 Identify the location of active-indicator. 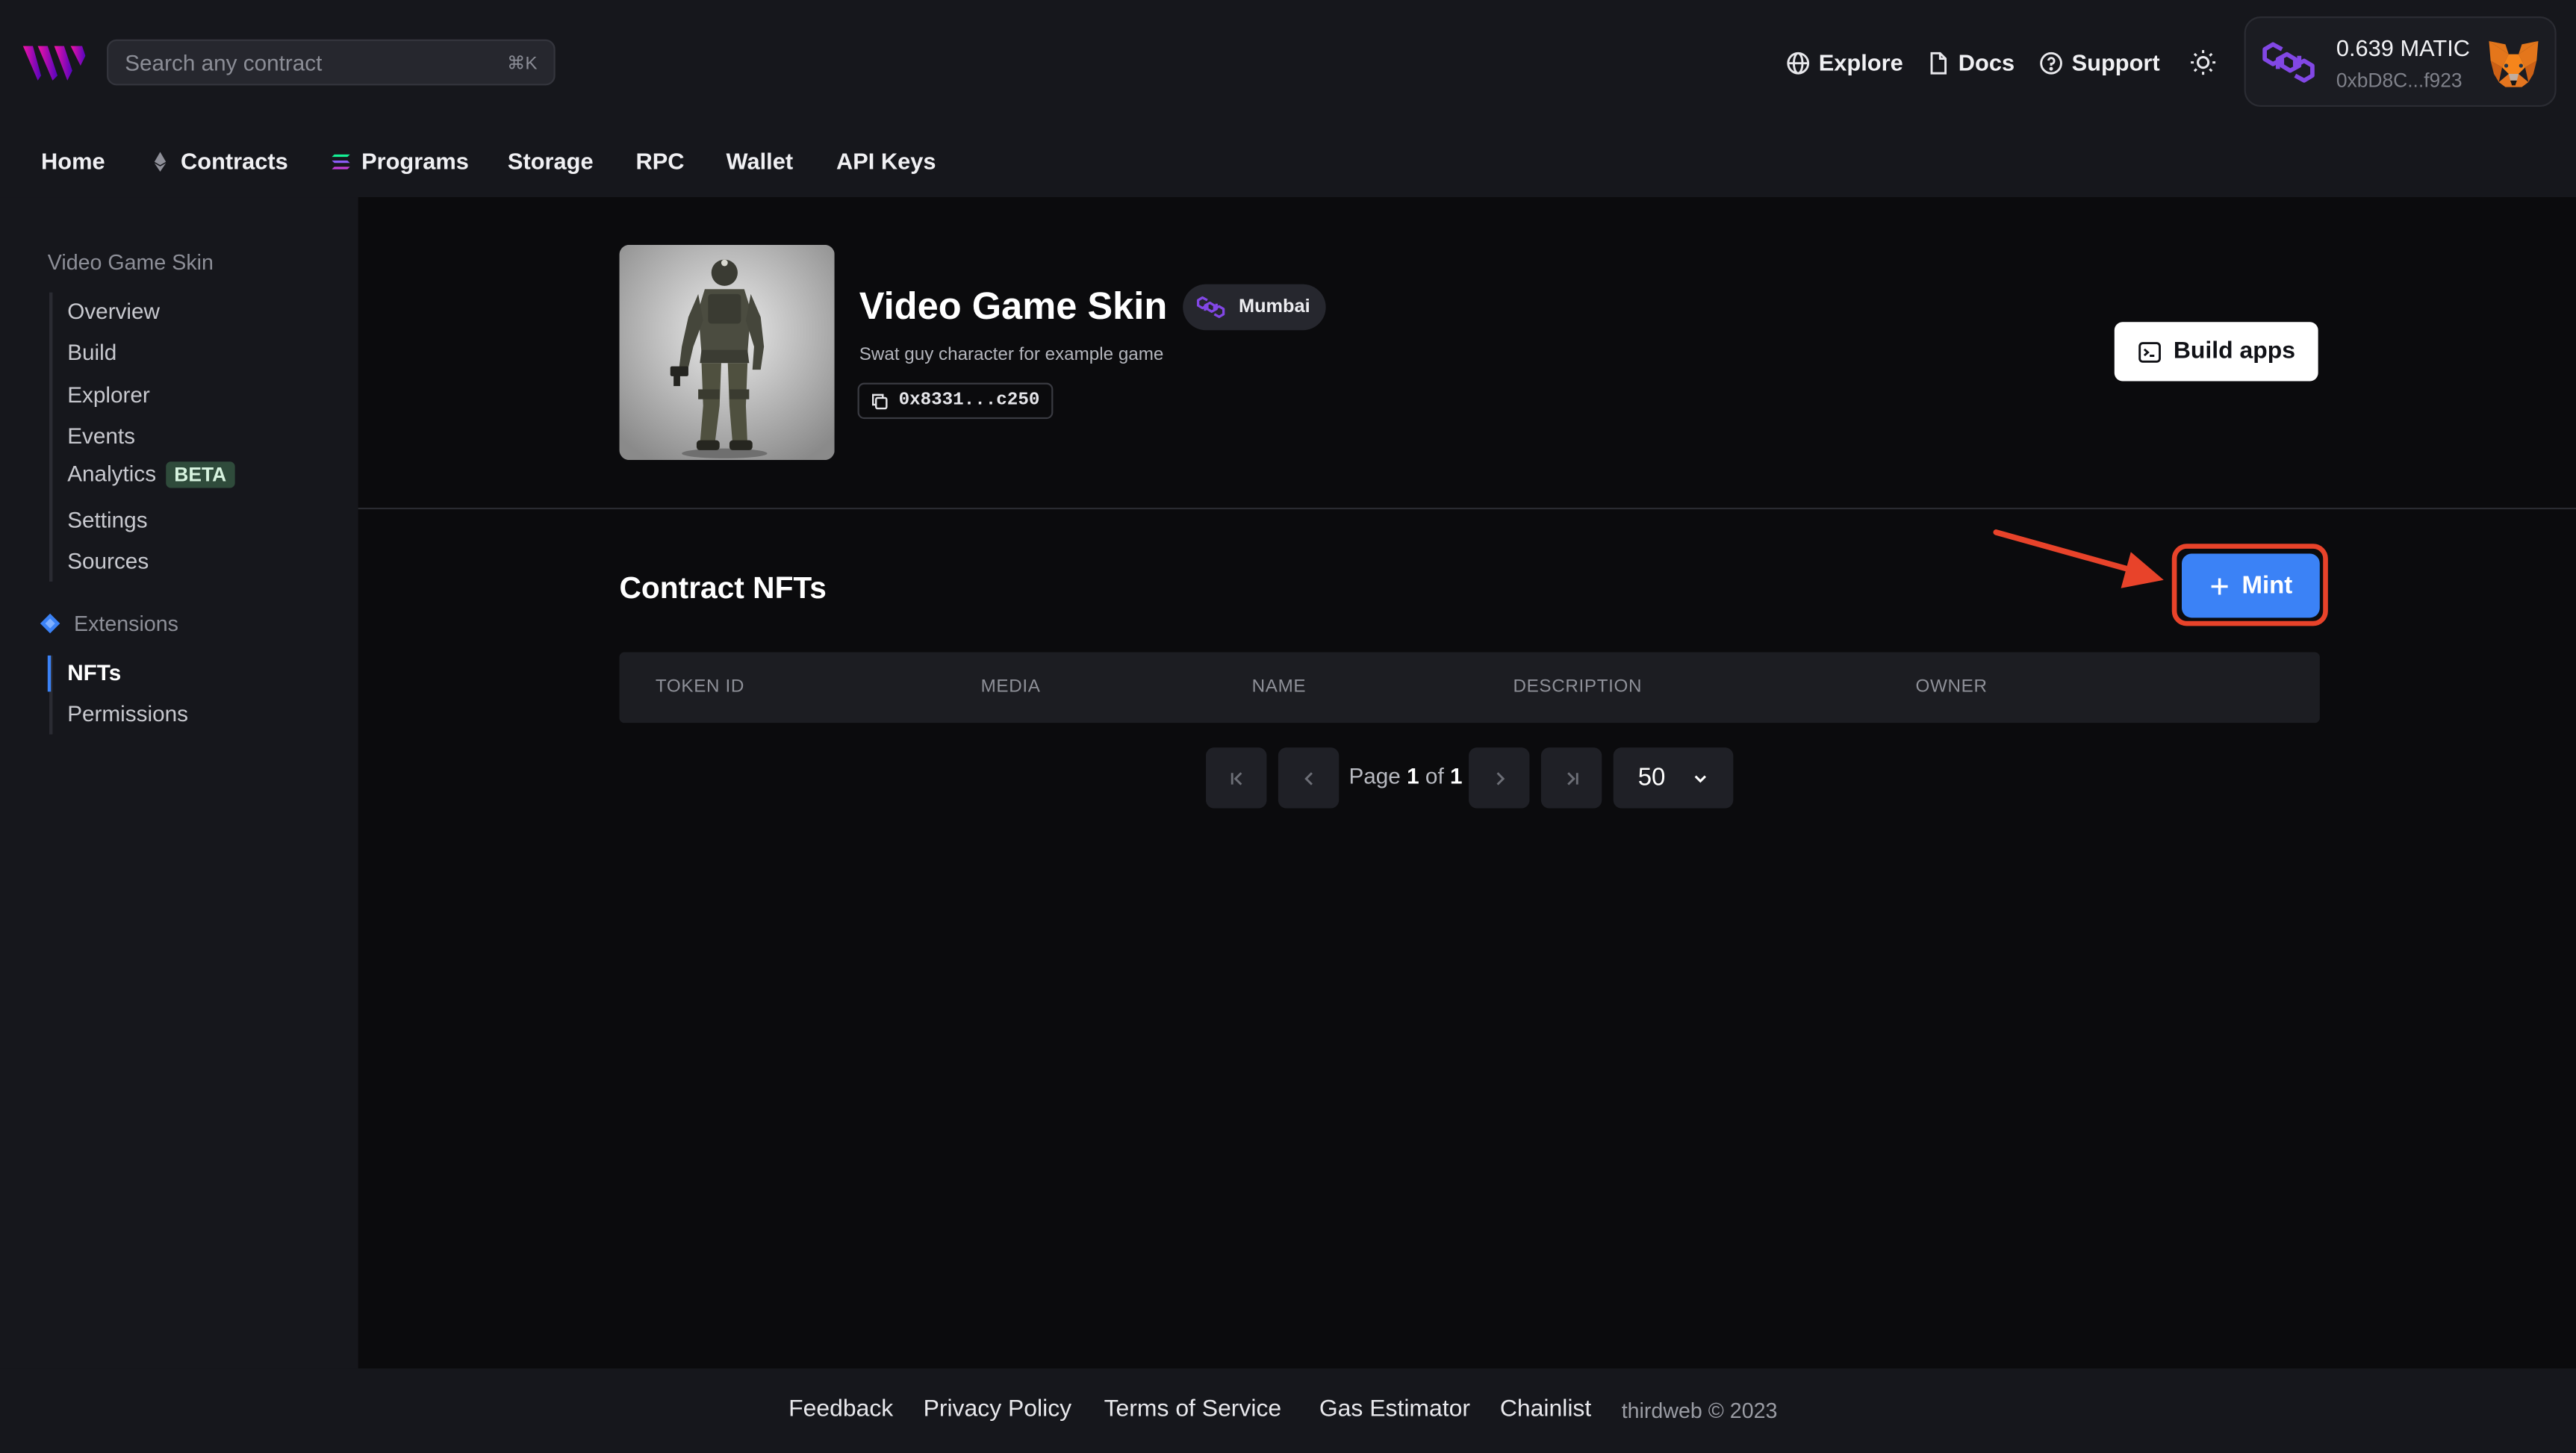
(49, 673).